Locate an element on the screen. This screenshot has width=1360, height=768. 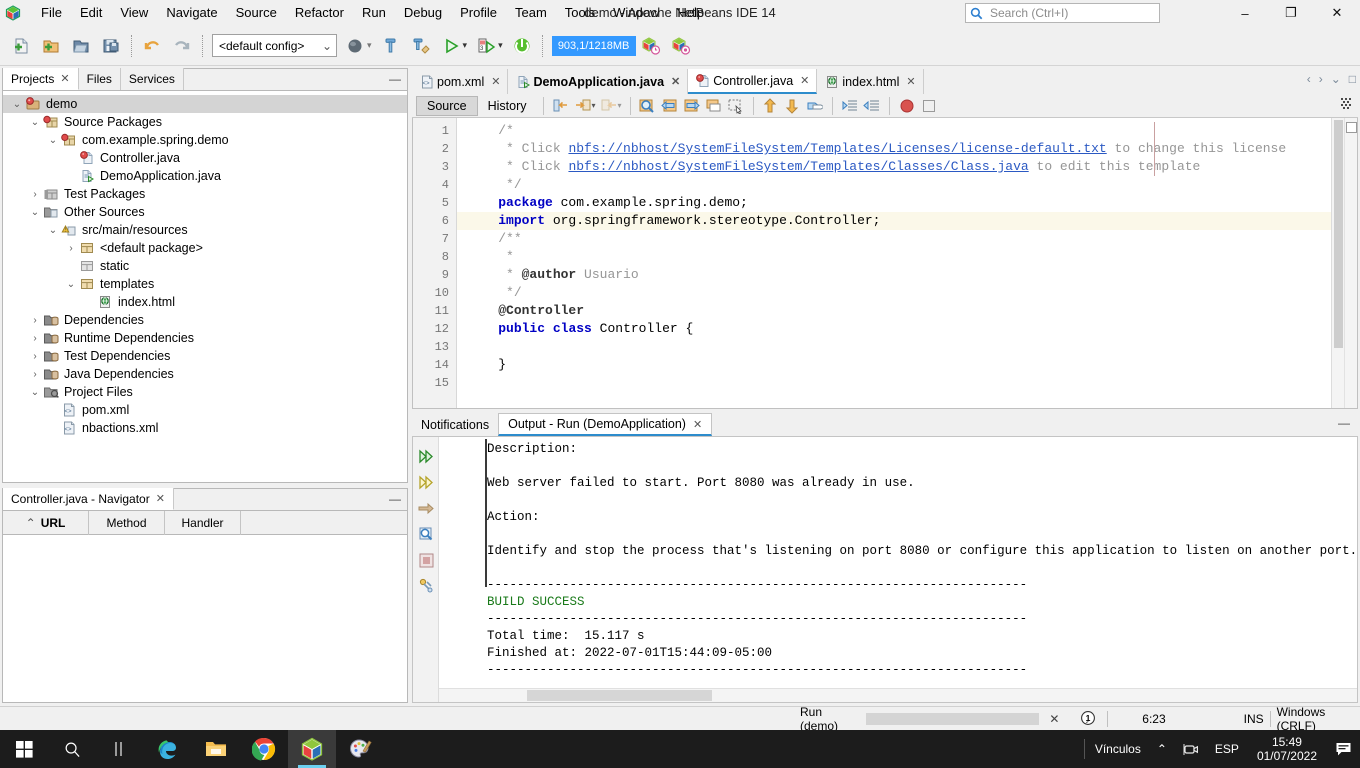
code-line: public class Controller { is located at coordinates (894, 329).